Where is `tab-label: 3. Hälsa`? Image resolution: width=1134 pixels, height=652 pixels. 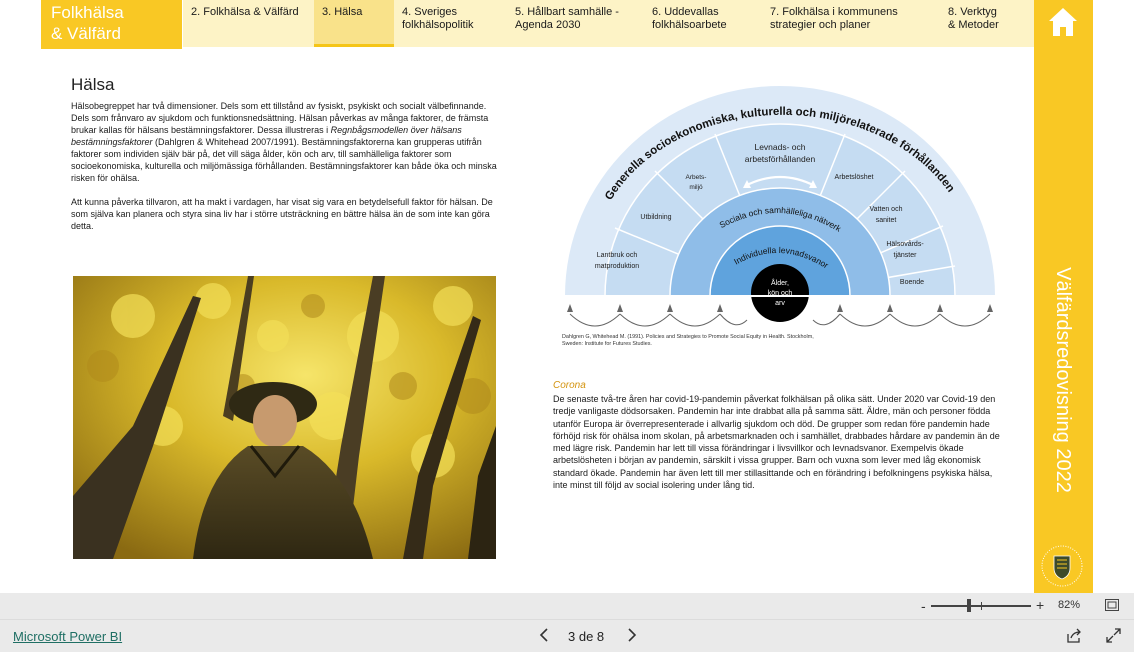 tab-label: 3. Hälsa is located at coordinates (342, 12).